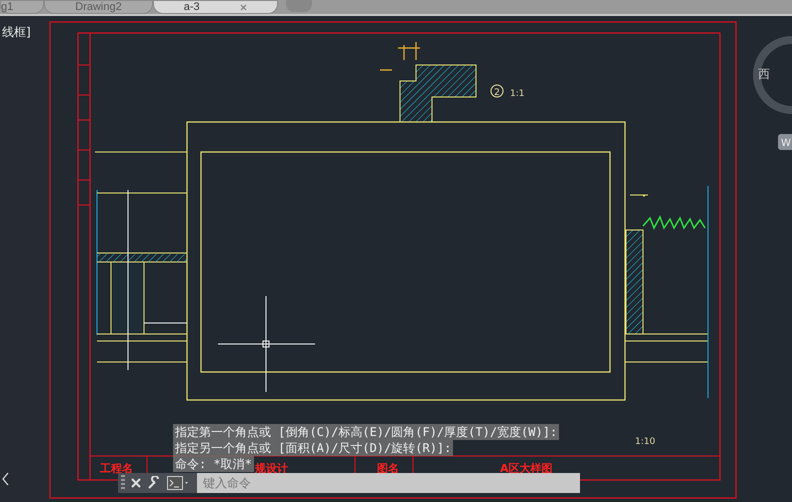 The width and height of the screenshot is (792, 502). Describe the element at coordinates (179, 483) in the screenshot. I see `command-prompt-icon` at that location.